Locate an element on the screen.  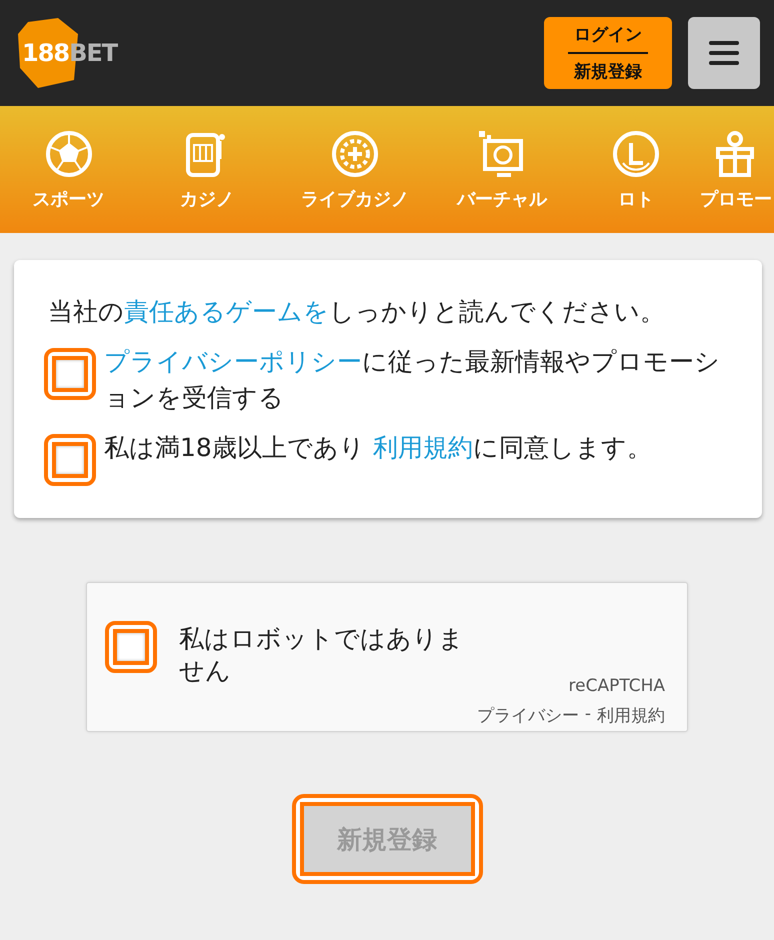
nav-tab: プロモー is located at coordinates (736, 169).